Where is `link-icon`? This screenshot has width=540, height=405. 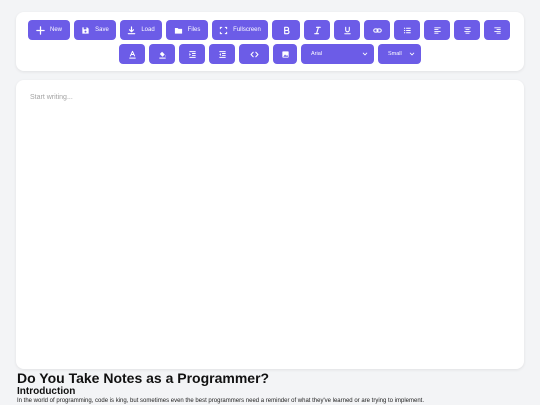
link-icon is located at coordinates (377, 30).